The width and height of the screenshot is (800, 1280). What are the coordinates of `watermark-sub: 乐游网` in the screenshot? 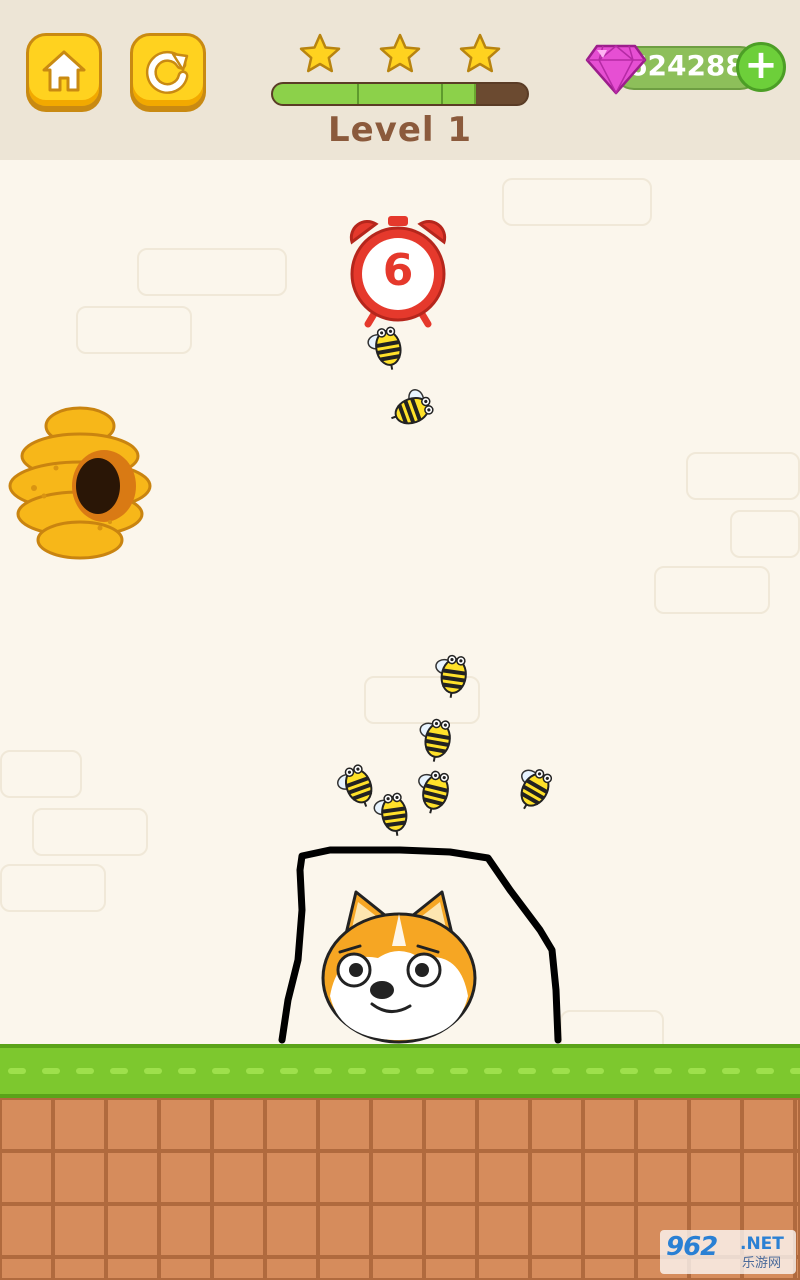 It's located at (762, 1263).